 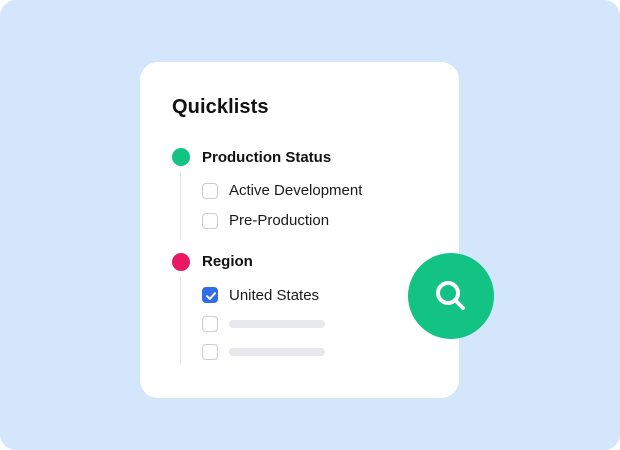 I want to click on checkmark-icon, so click(x=211, y=296).